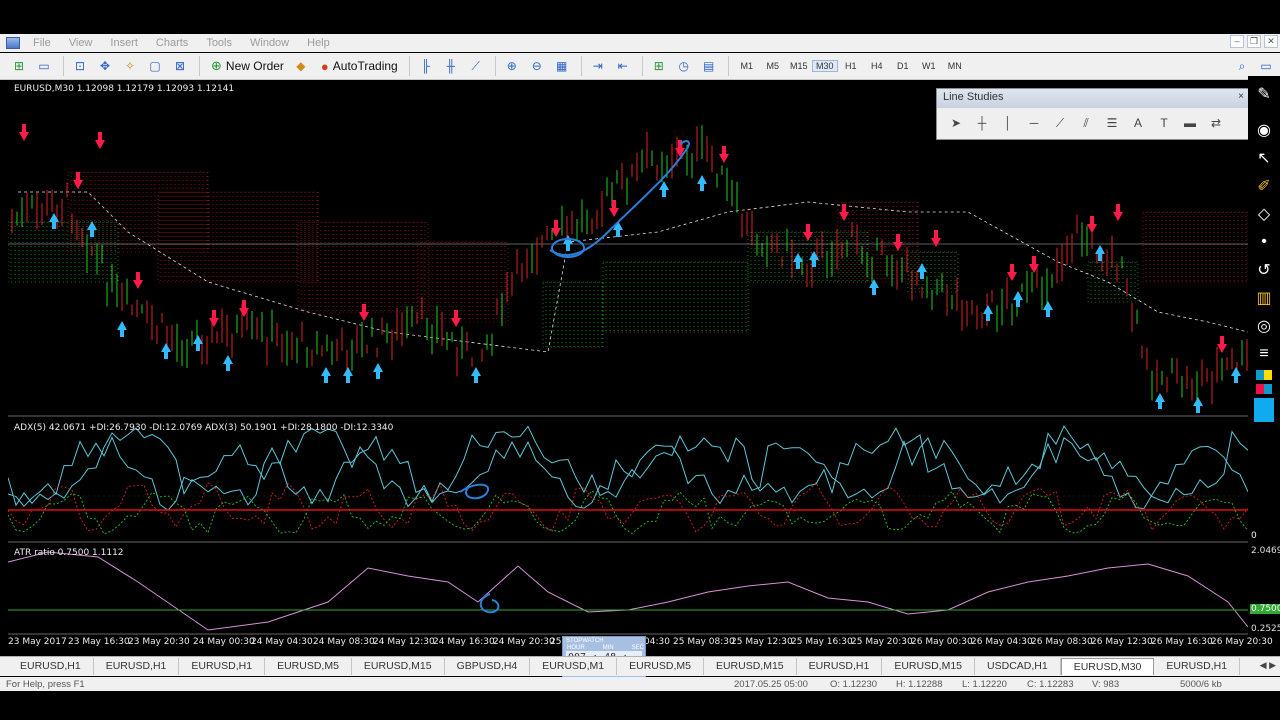 This screenshot has width=1280, height=720. What do you see at coordinates (451, 66) in the screenshot?
I see `candlestick-icon: ╫` at bounding box center [451, 66].